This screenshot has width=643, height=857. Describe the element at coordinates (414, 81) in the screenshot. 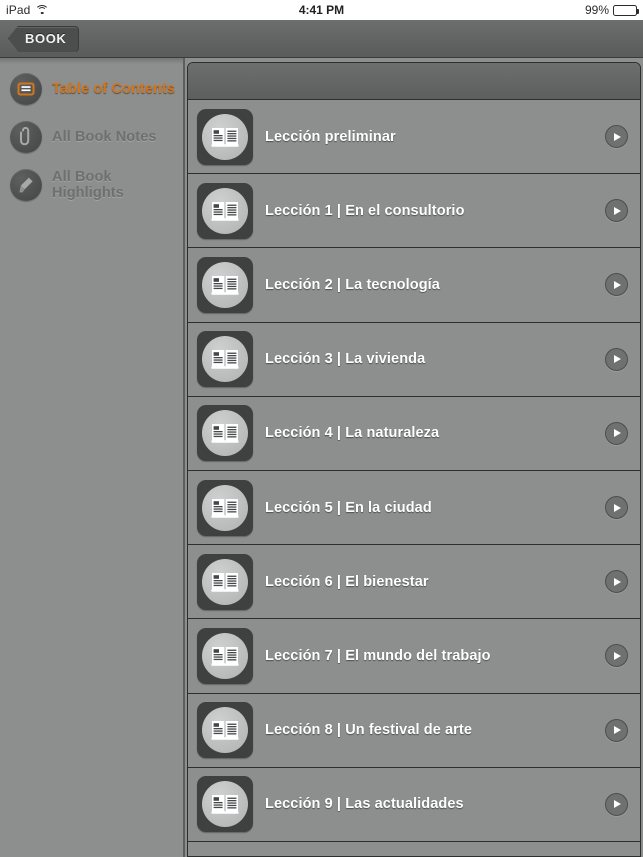

I see `panel-header` at that location.